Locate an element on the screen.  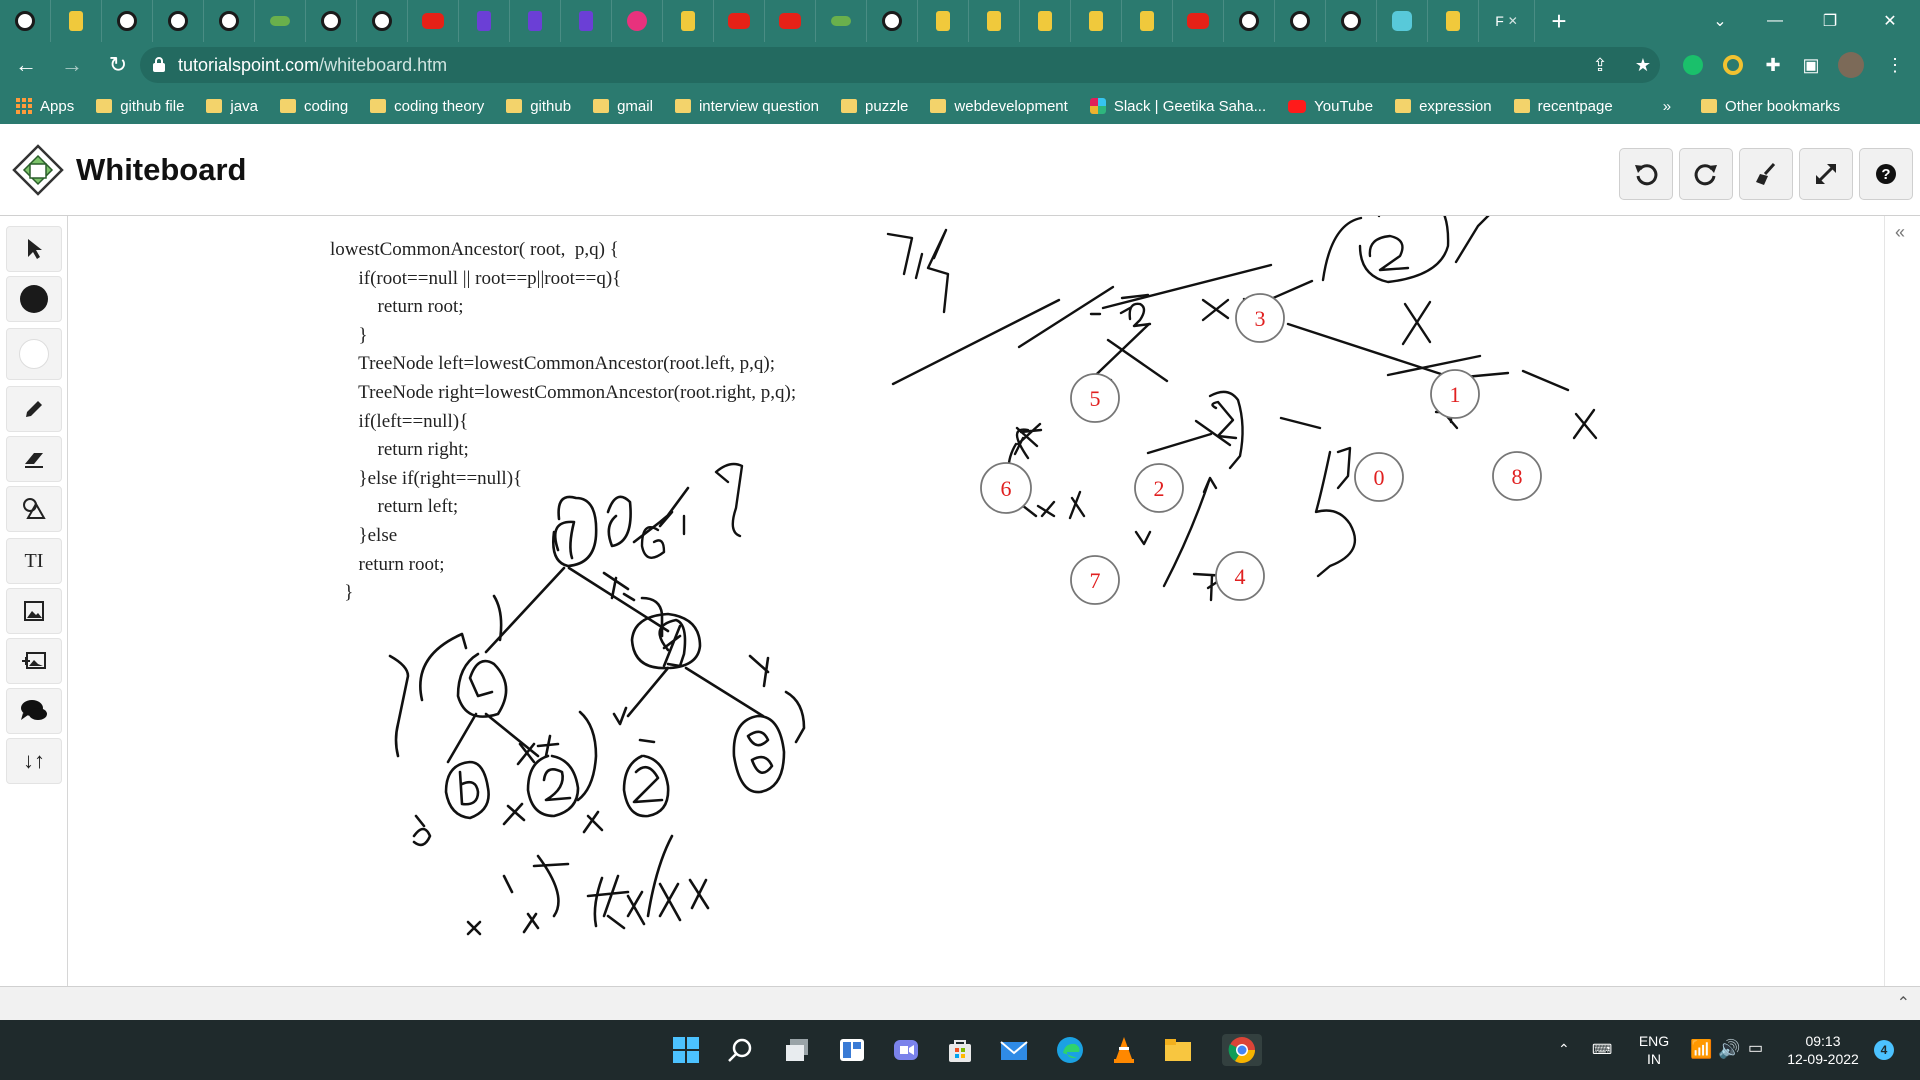
side-panel-icon: ▣ is located at coordinates (1811, 65).